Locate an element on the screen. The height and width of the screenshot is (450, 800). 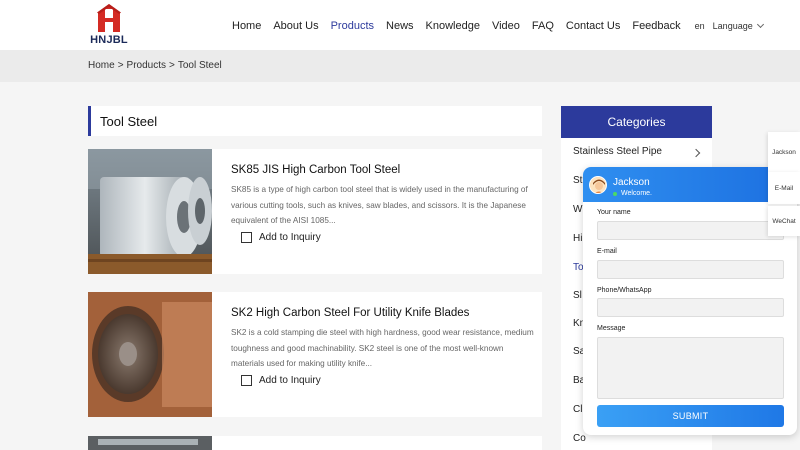
product-title: SK85 JIS High Carbon Tool Steel is located at coordinates (315, 170).